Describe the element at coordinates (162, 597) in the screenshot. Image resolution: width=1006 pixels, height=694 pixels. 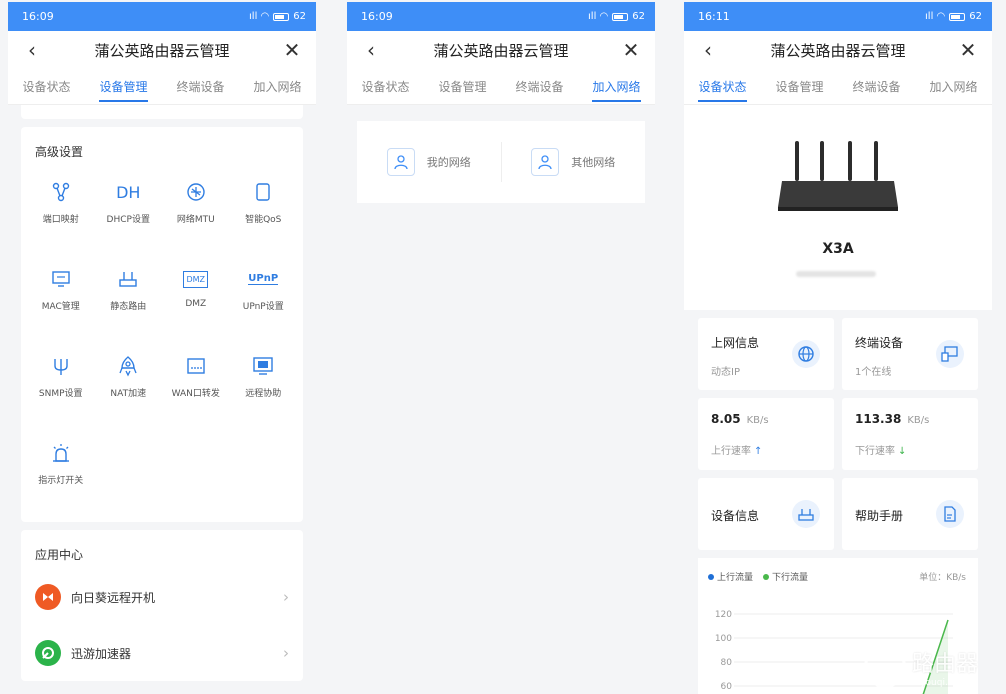
I see `app-item-sunlogin: 向日葵远程开机 ›` at that location.